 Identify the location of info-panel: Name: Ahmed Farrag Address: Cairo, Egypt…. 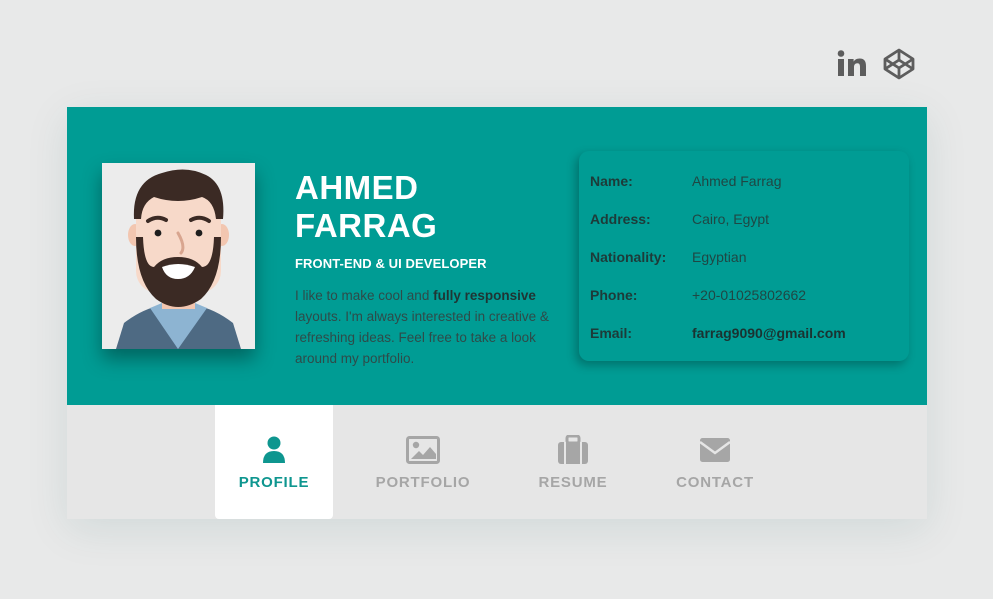
(744, 256).